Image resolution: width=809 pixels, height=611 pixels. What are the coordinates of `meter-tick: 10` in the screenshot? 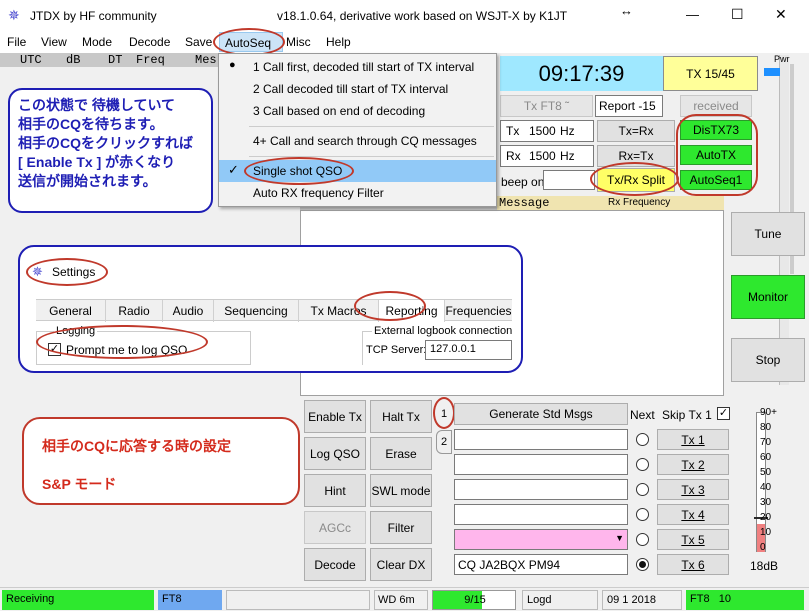 It's located at (766, 532).